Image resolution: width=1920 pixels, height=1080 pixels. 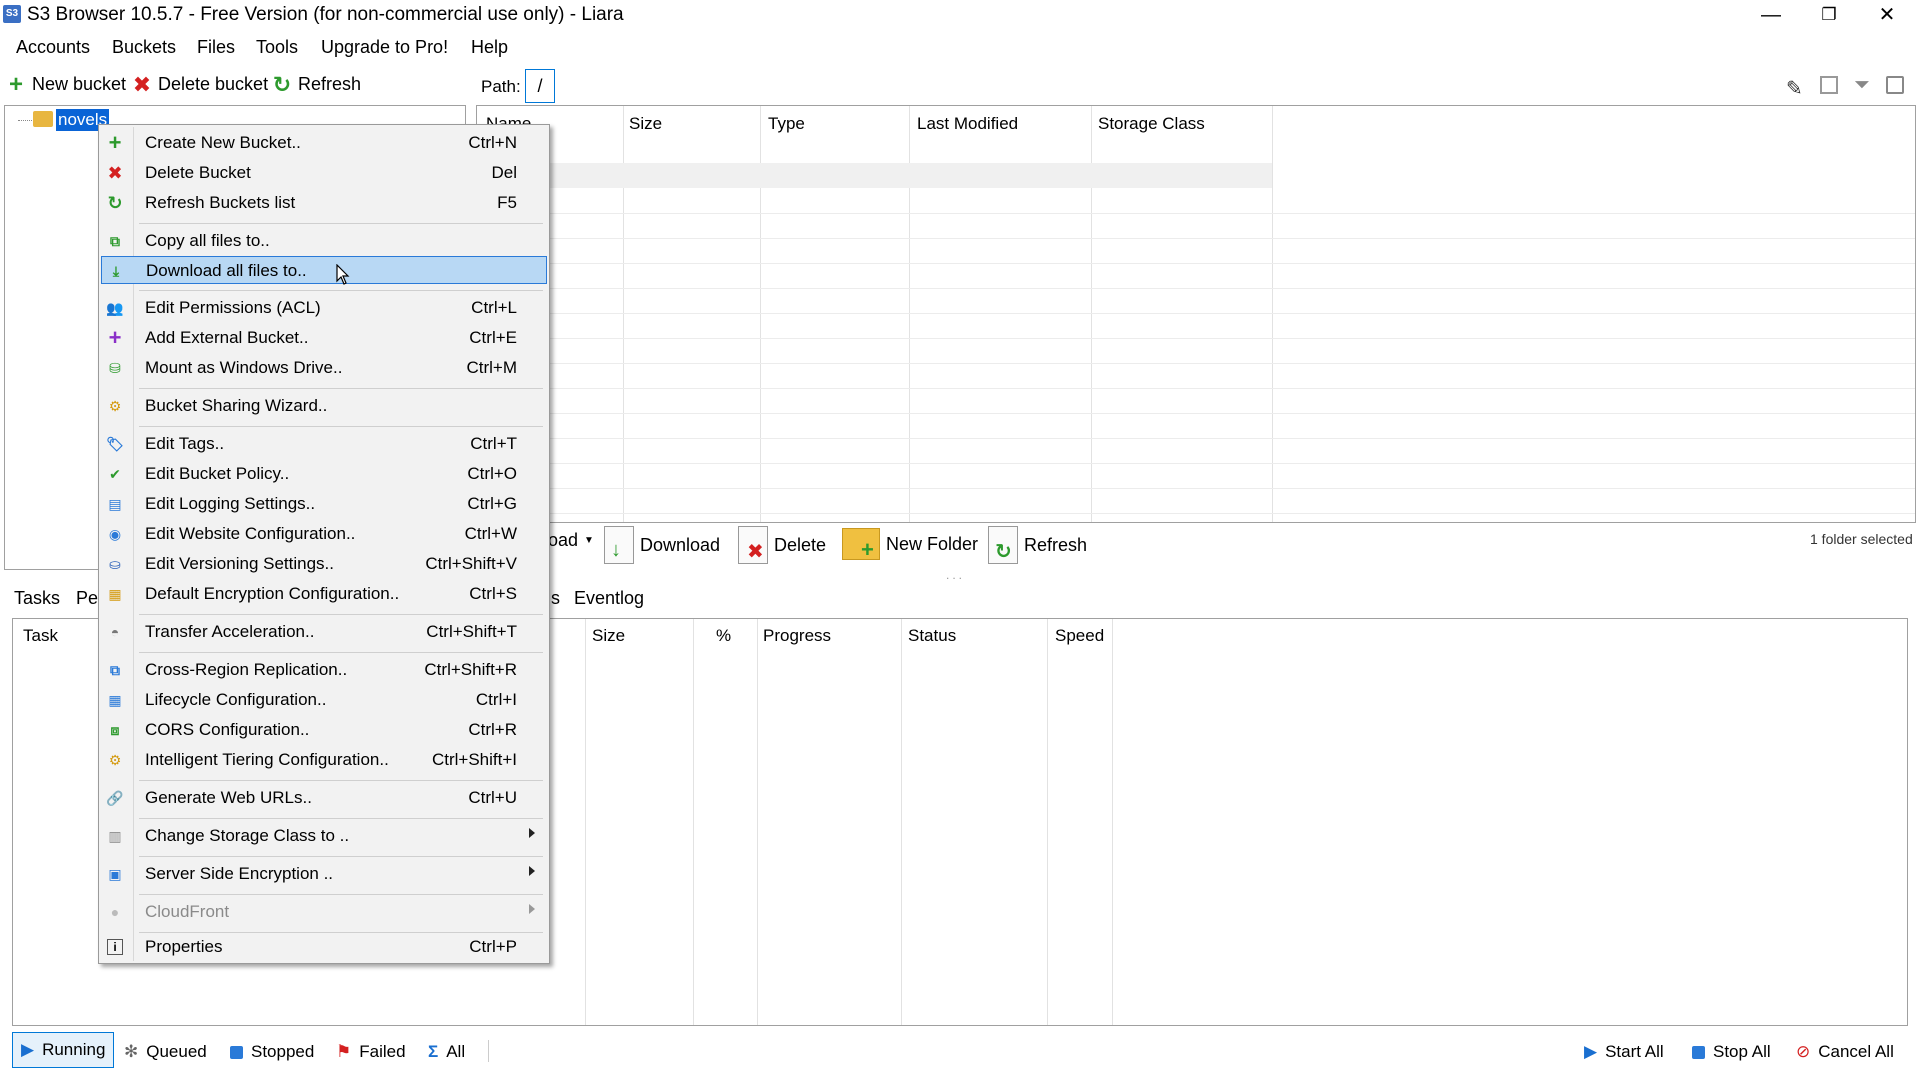 What do you see at coordinates (144, 47) in the screenshot?
I see `menu-buckets: Buckets` at bounding box center [144, 47].